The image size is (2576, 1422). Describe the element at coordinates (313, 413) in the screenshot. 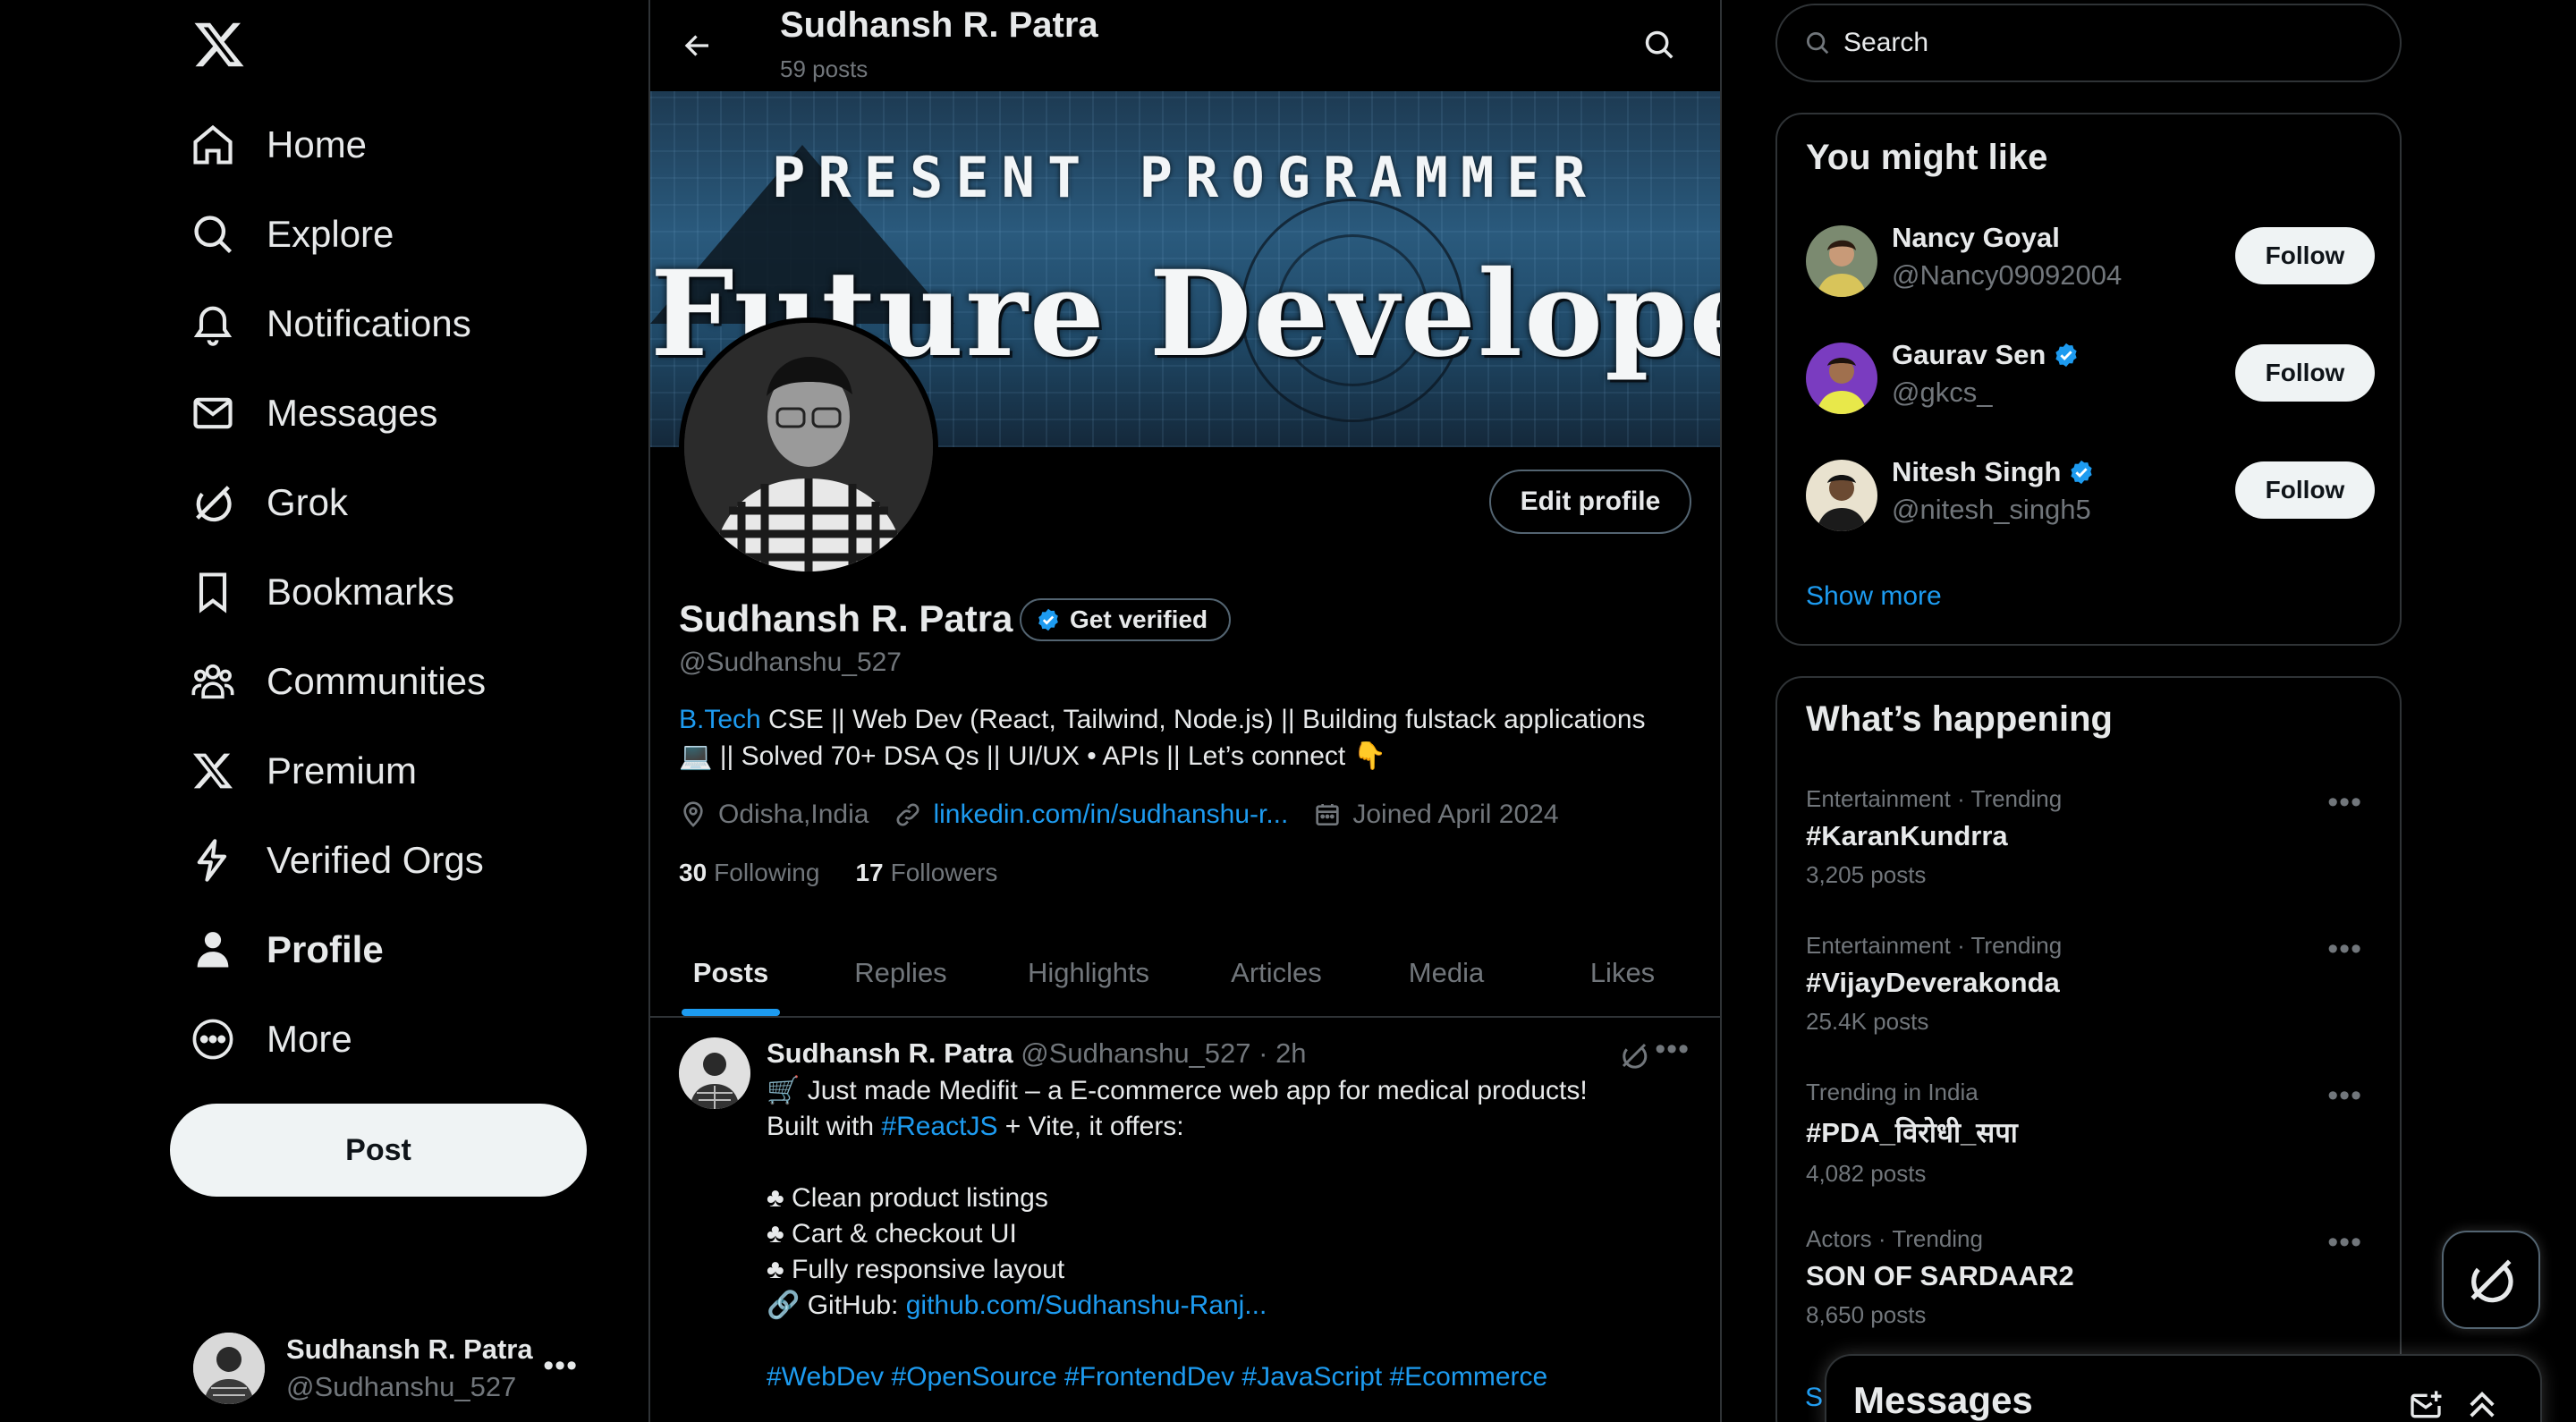

I see `nav-messages: Messages` at that location.